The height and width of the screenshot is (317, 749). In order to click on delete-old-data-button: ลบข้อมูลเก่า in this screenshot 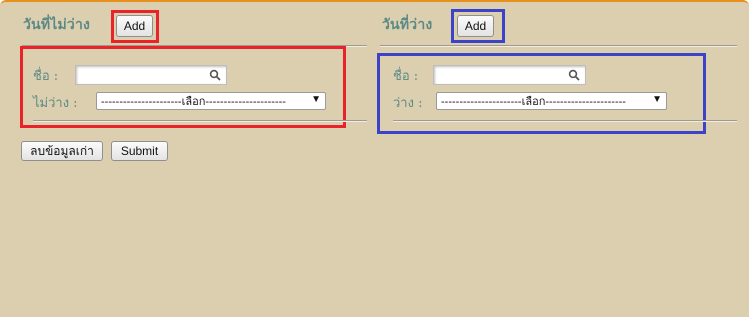, I will do `click(62, 151)`.